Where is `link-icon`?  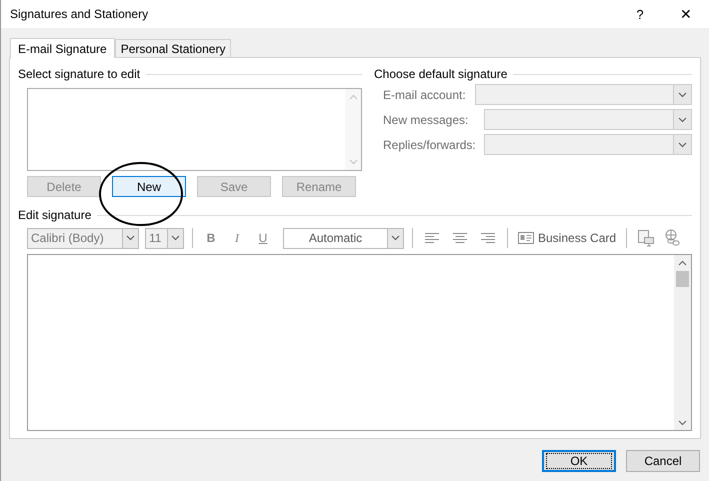 link-icon is located at coordinates (672, 238).